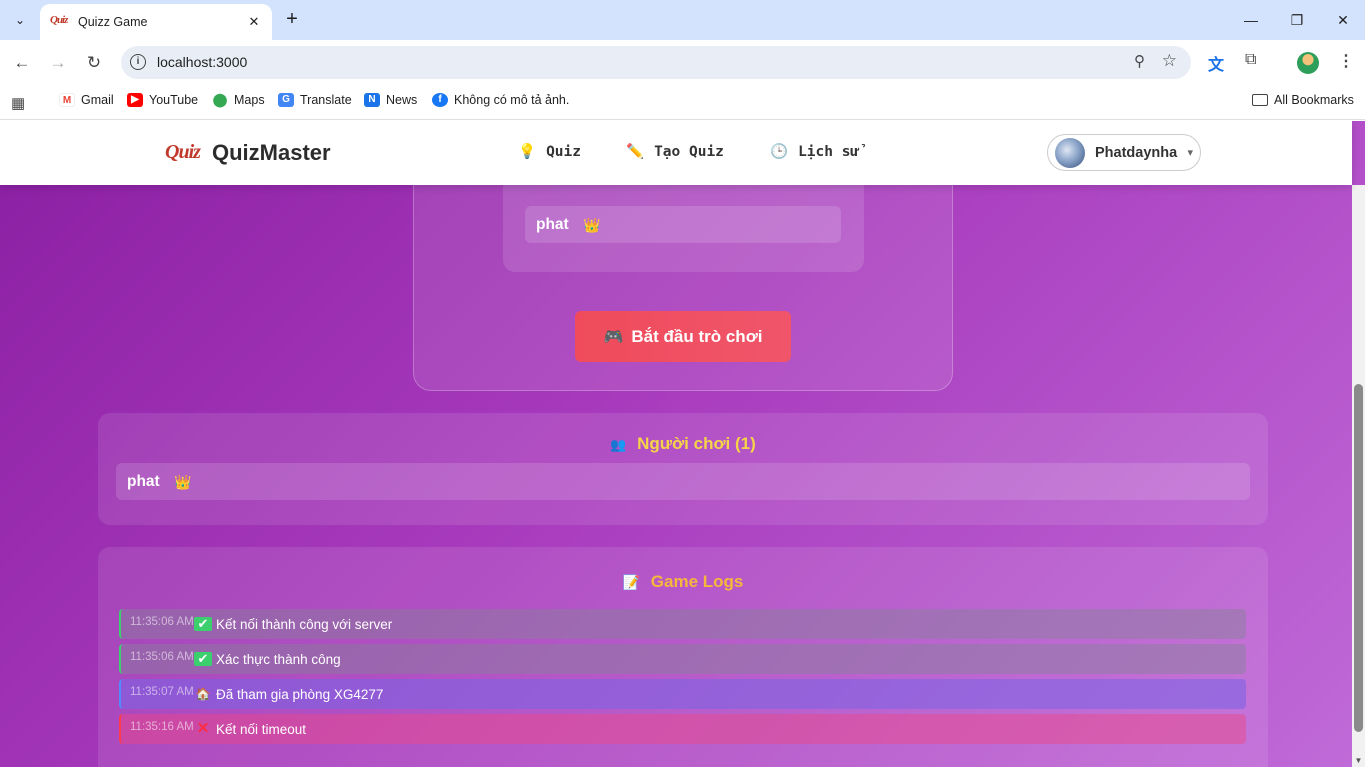 The height and width of the screenshot is (767, 1365). I want to click on players-panel: 👥 Người chơi (1) phat 👑, so click(683, 469).